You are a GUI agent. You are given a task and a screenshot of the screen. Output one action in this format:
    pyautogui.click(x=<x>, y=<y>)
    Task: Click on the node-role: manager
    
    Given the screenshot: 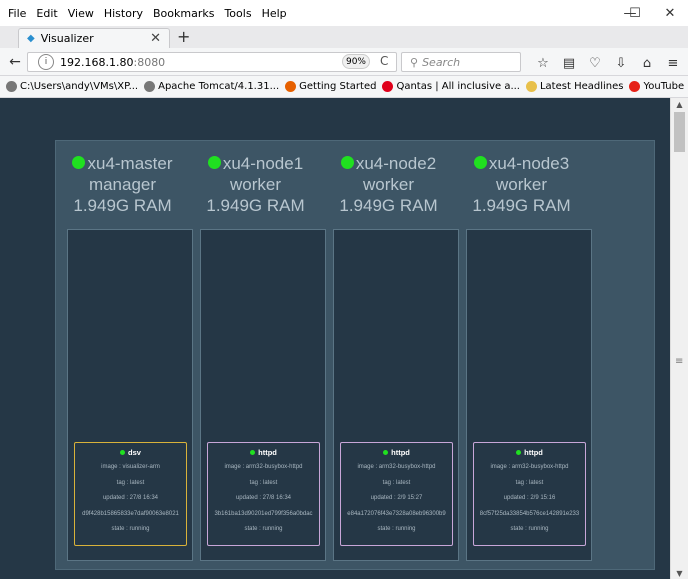 What is the action you would take?
    pyautogui.click(x=122, y=184)
    